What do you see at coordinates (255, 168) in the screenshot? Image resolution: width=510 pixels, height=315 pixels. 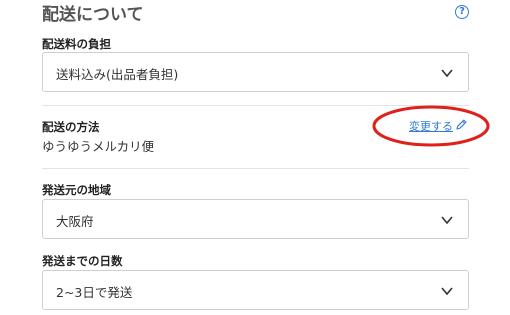 I see `divider` at bounding box center [255, 168].